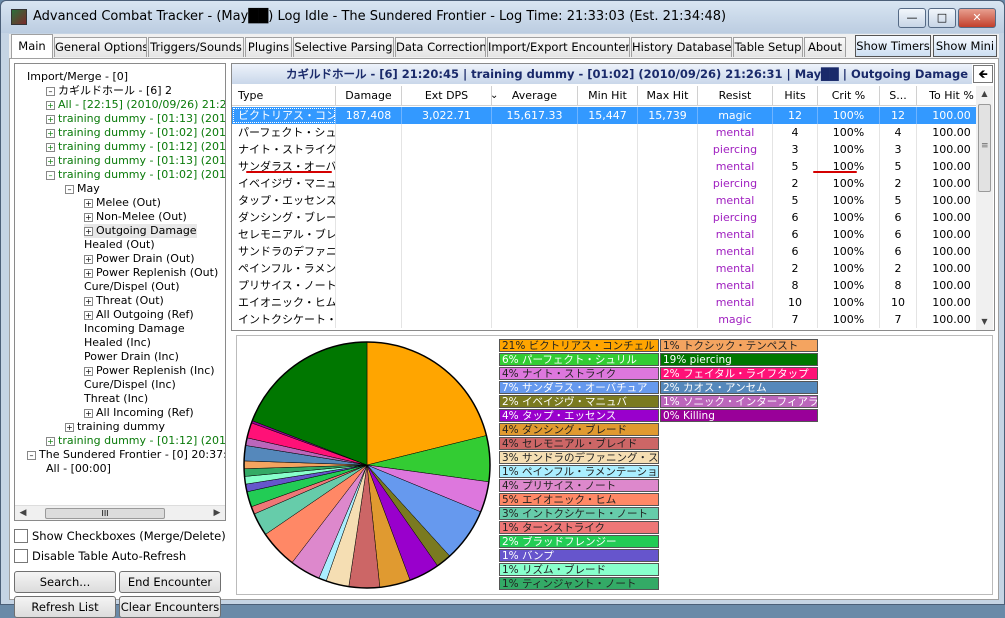 Image resolution: width=1005 pixels, height=618 pixels. Describe the element at coordinates (965, 46) in the screenshot. I see `show-mini-button: Show Mini` at that location.